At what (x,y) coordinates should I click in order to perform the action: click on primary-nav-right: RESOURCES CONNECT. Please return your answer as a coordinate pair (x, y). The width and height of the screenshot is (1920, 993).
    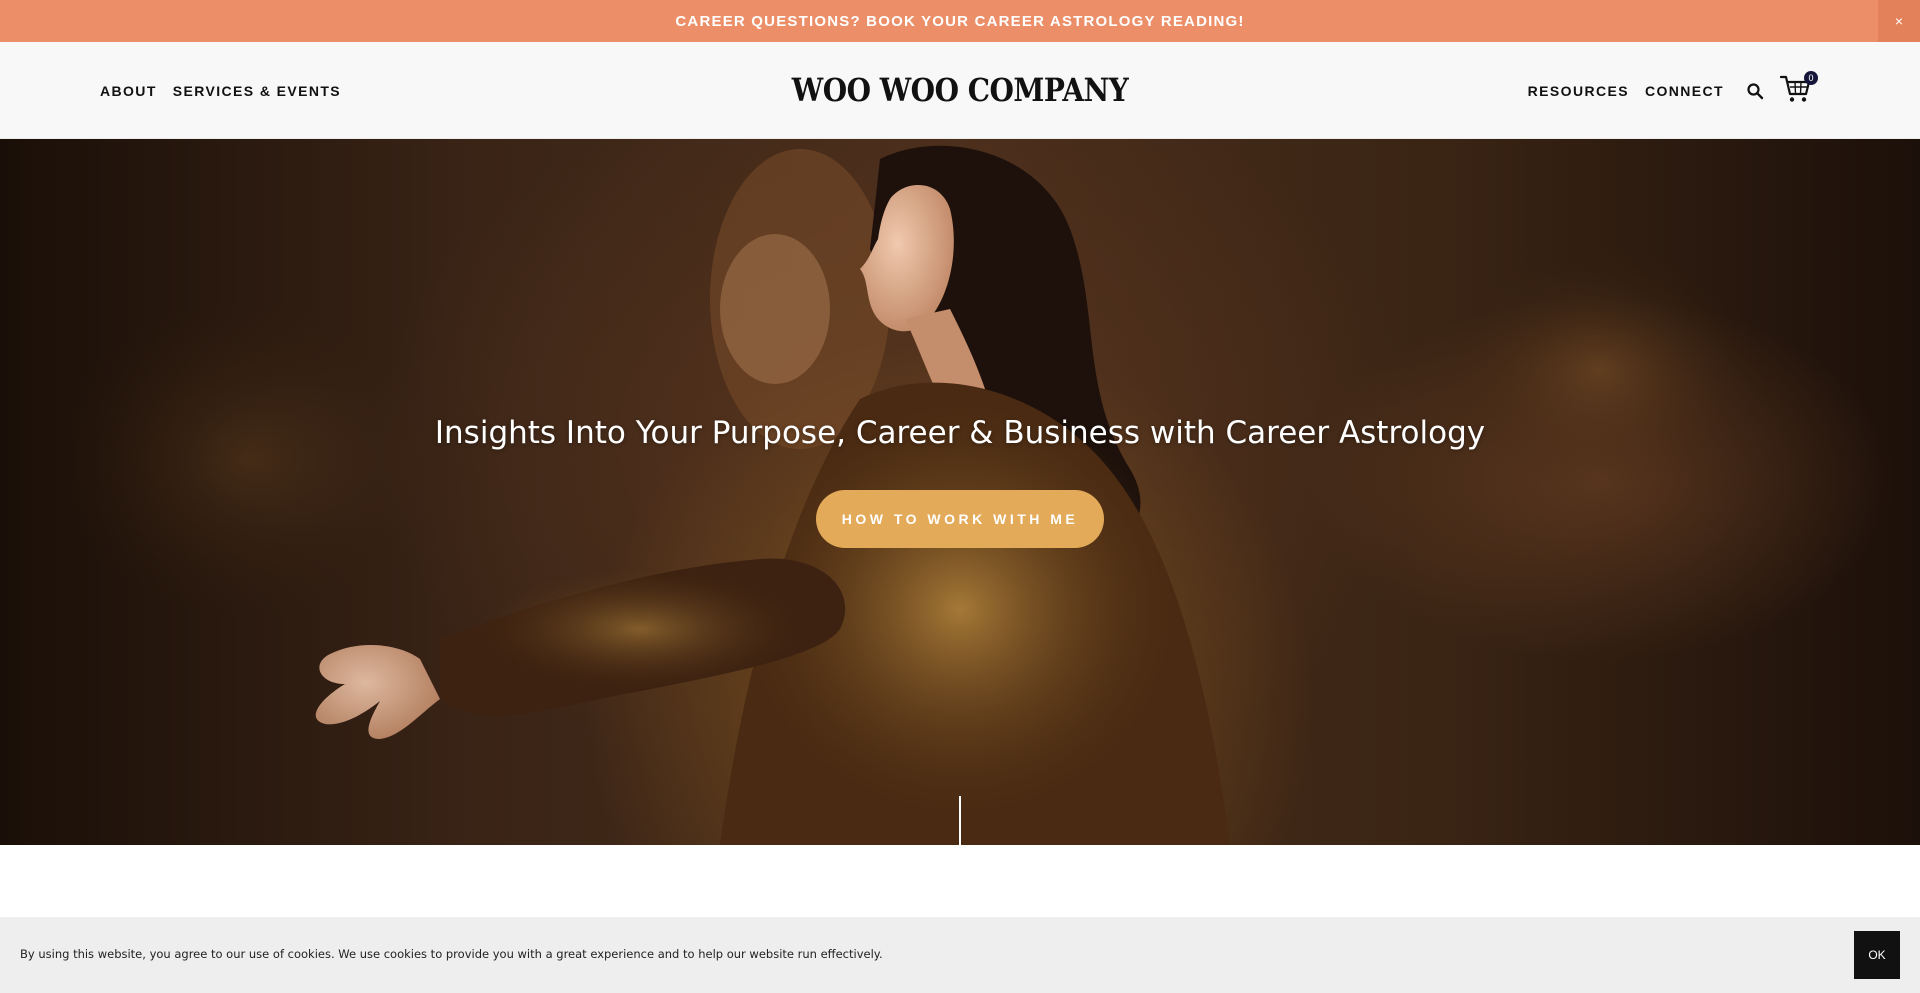
    Looking at the image, I should click on (1626, 90).